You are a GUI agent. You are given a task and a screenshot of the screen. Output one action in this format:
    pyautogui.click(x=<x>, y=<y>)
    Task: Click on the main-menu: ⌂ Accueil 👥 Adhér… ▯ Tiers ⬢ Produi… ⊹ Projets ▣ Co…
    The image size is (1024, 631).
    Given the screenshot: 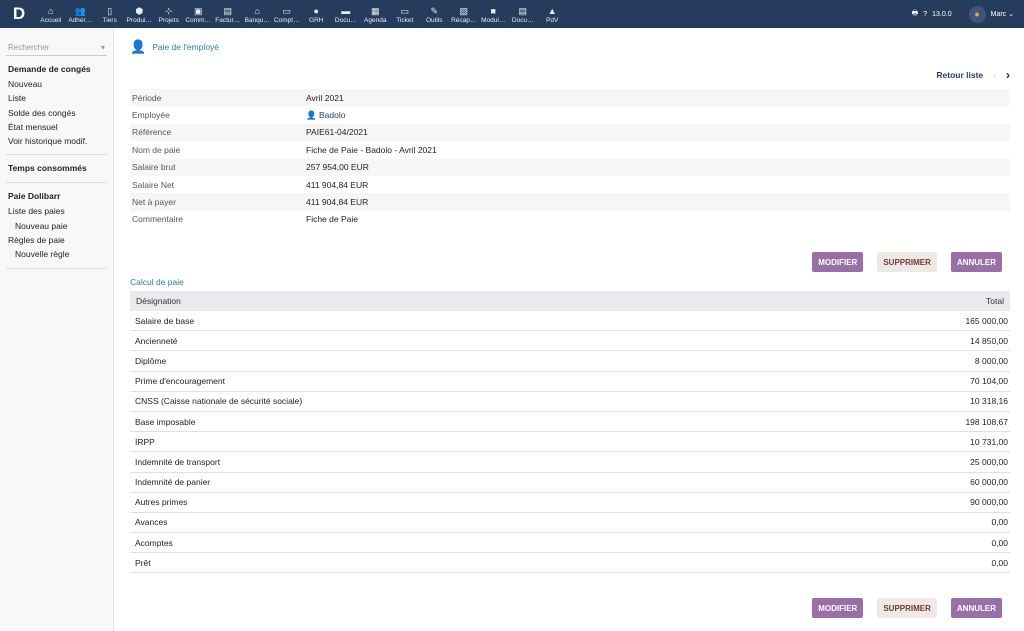 What is the action you would take?
    pyautogui.click(x=301, y=14)
    